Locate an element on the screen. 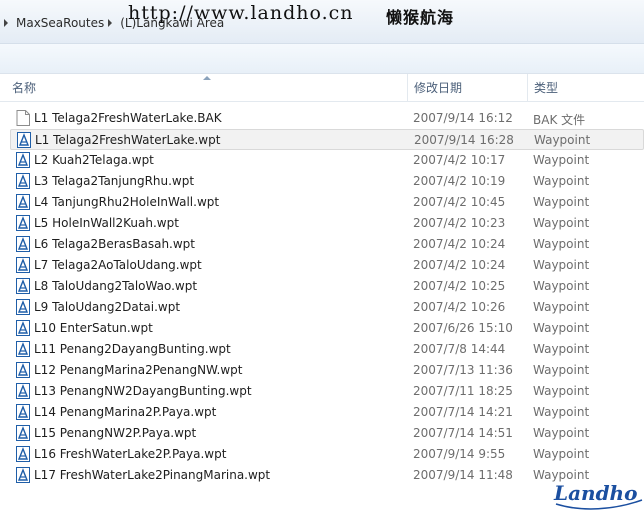 This screenshot has width=644, height=512. file-name: L7 Telaga2AoTaloUdang.wpt is located at coordinates (118, 265).